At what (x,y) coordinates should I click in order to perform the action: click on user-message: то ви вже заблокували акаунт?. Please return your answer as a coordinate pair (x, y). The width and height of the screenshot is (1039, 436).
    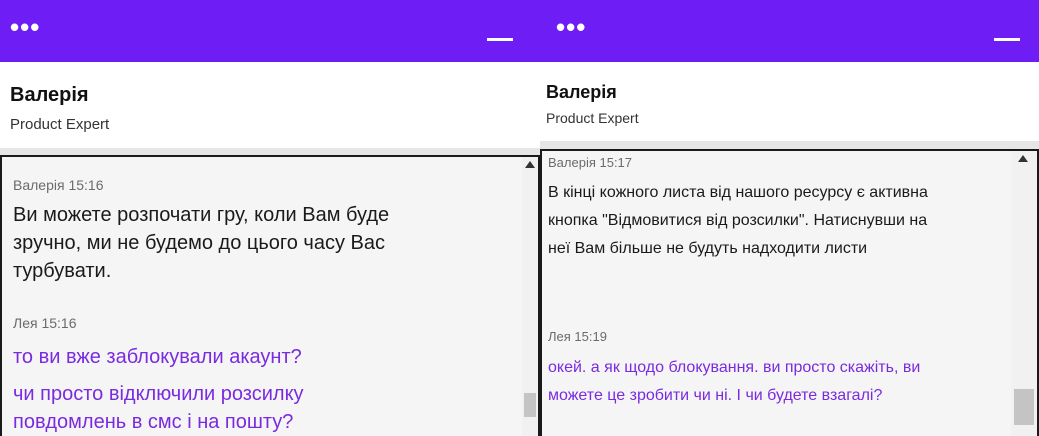
    Looking at the image, I should click on (157, 357).